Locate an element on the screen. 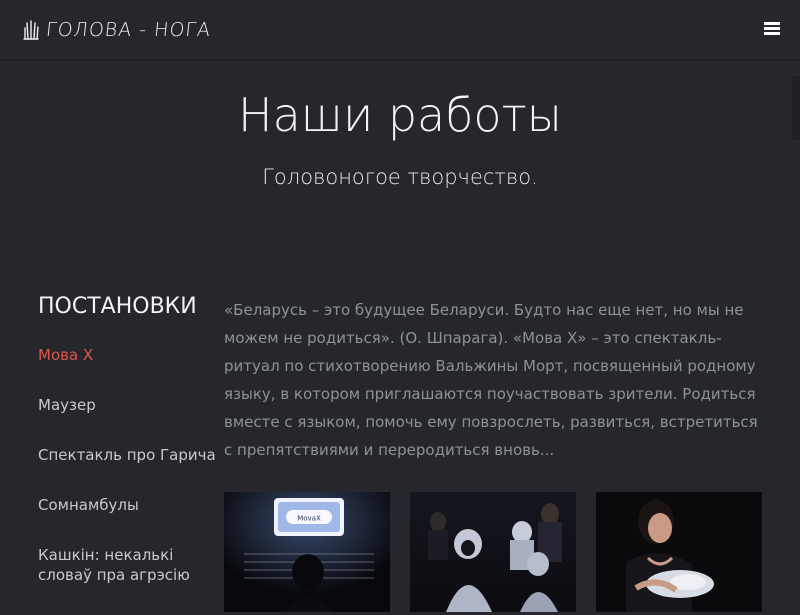 Image resolution: width=800 pixels, height=615 pixels. page-subtitle: Головоногое творчество. is located at coordinates (400, 177).